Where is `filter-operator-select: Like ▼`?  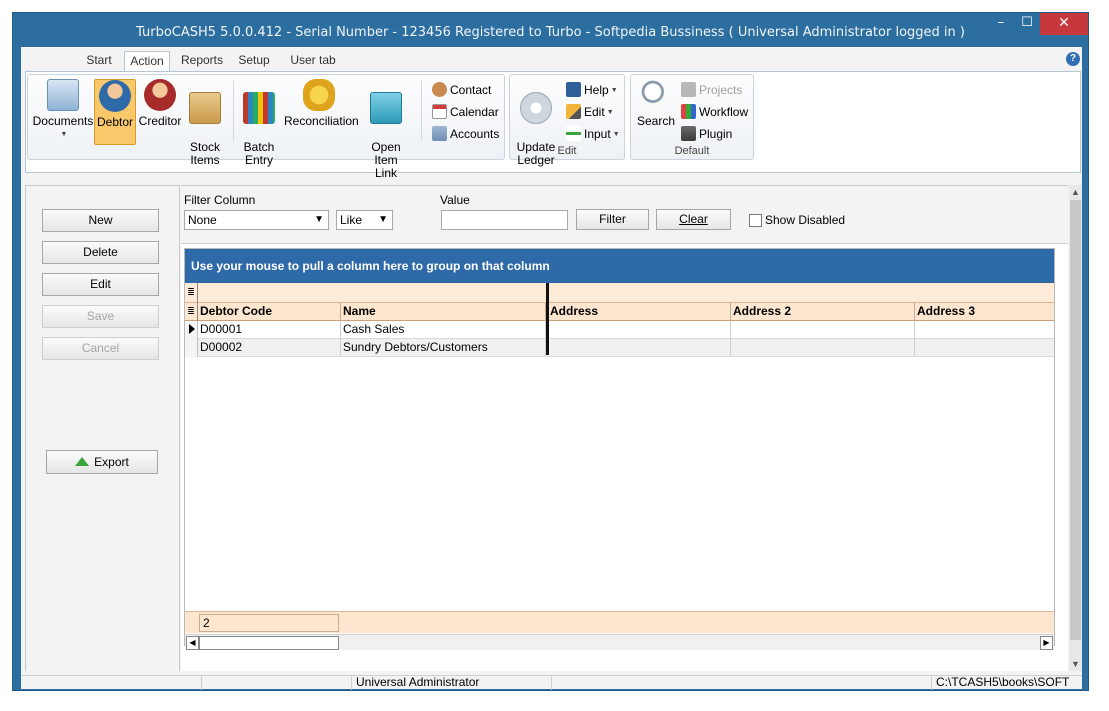
filter-operator-select: Like ▼ is located at coordinates (364, 220).